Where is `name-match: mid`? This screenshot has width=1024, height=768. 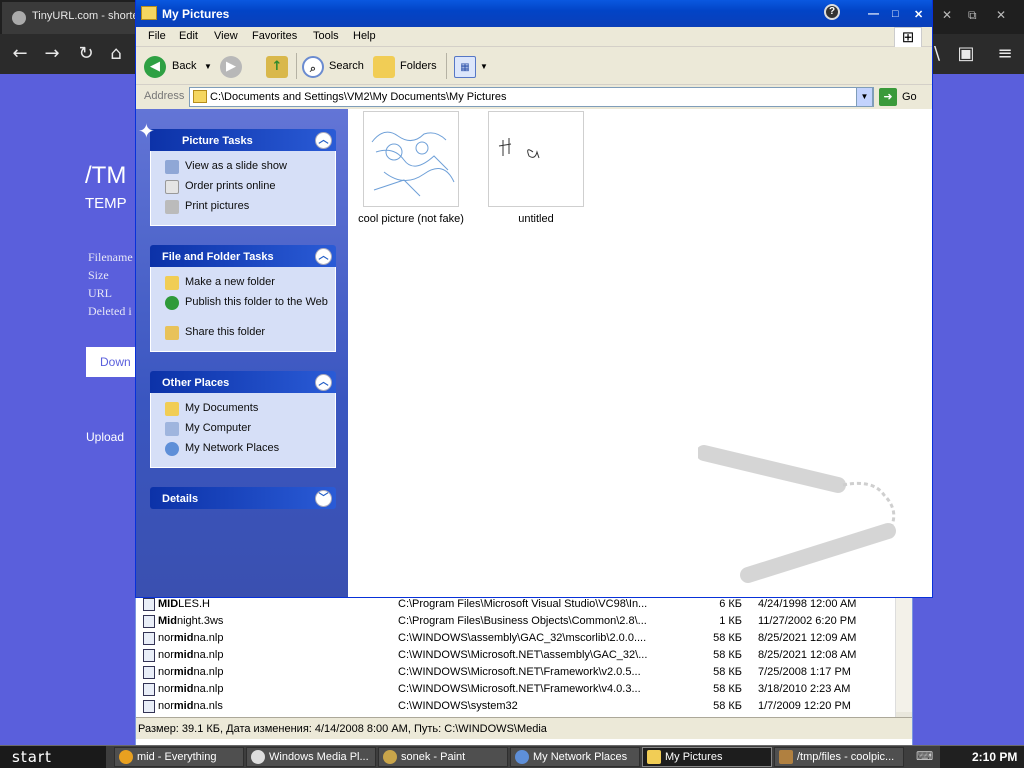 name-match: mid is located at coordinates (183, 655).